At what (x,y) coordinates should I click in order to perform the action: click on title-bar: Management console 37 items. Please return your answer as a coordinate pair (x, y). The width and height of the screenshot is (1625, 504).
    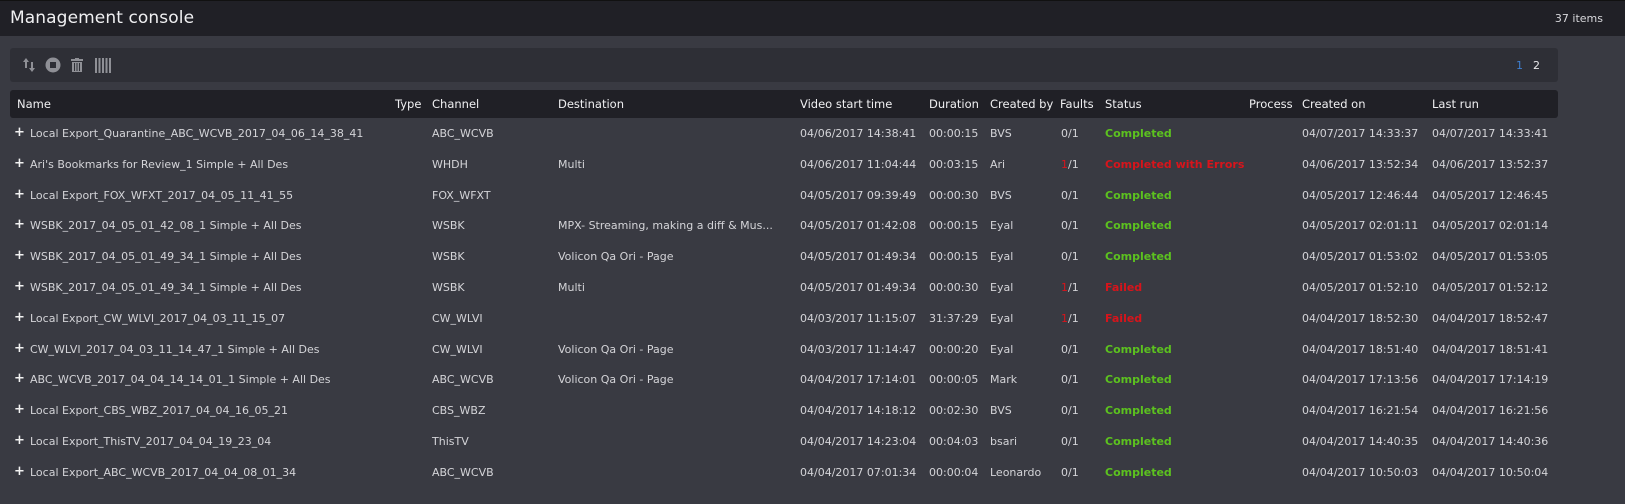
    Looking at the image, I should click on (812, 18).